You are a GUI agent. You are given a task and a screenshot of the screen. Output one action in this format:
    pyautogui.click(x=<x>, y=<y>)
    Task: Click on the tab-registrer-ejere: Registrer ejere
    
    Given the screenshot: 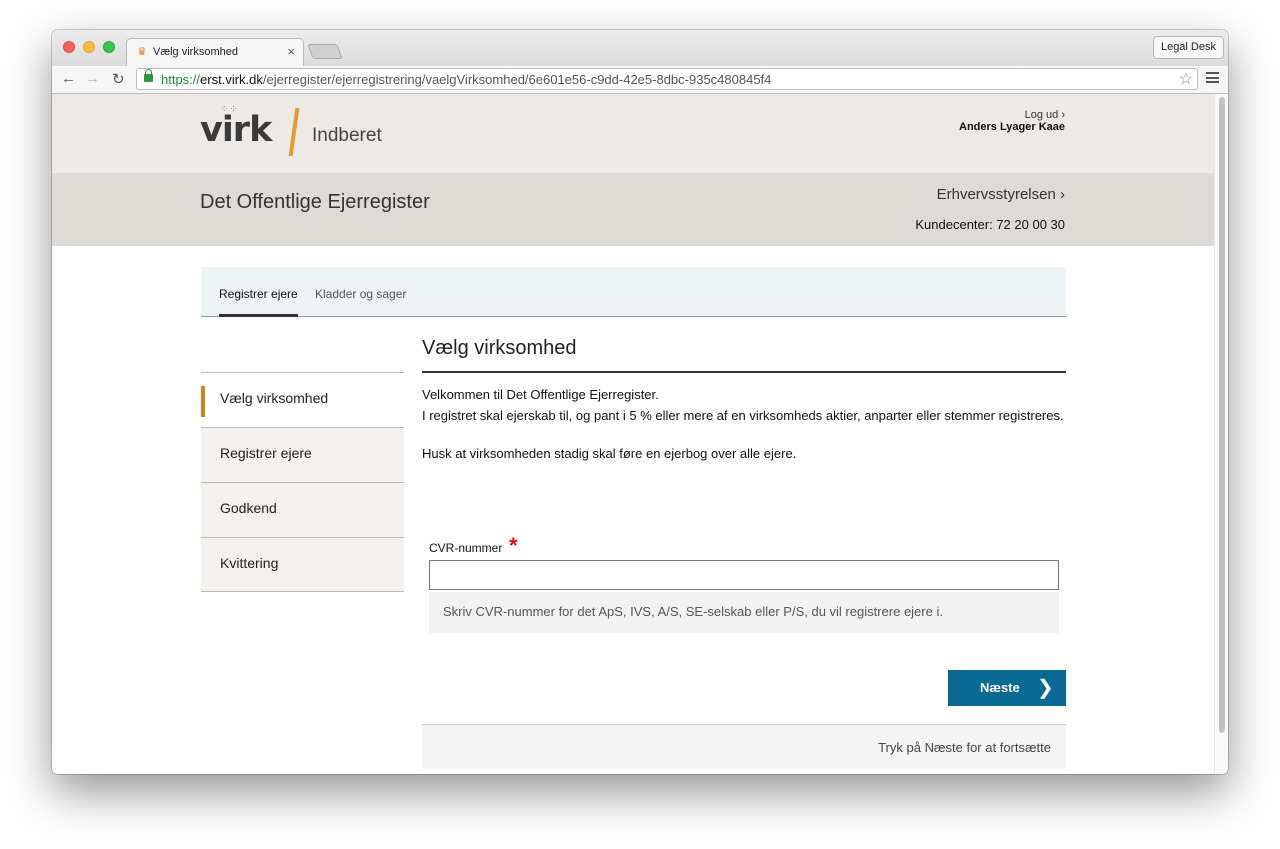 What is the action you would take?
    pyautogui.click(x=258, y=302)
    